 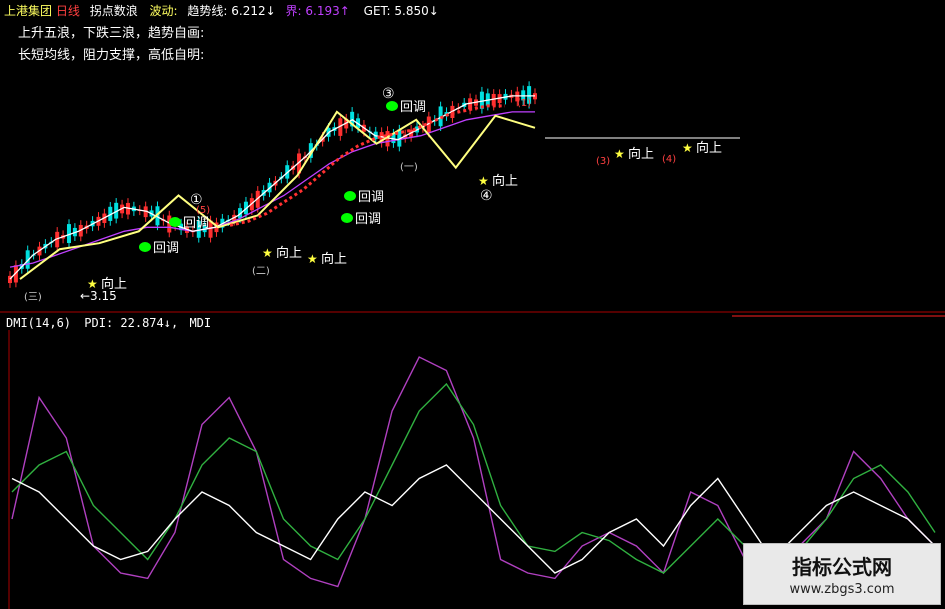 What do you see at coordinates (524, 103) in the screenshot?
I see `wave-label: (1)` at bounding box center [524, 103].